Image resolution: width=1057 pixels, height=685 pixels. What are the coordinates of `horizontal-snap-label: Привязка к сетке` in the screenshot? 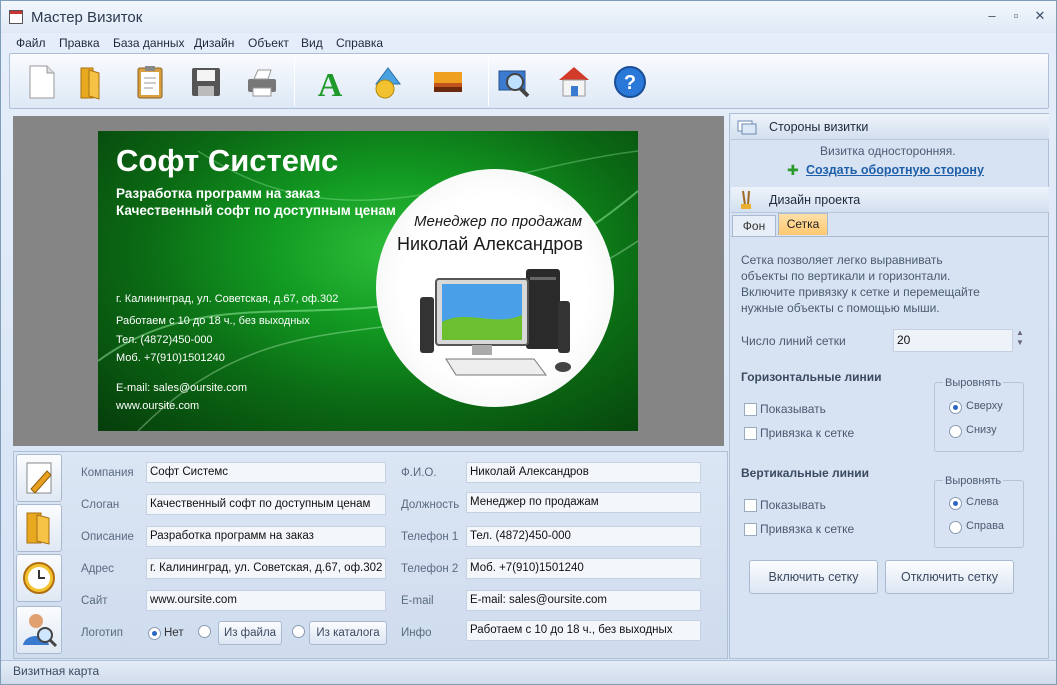 It's located at (807, 433).